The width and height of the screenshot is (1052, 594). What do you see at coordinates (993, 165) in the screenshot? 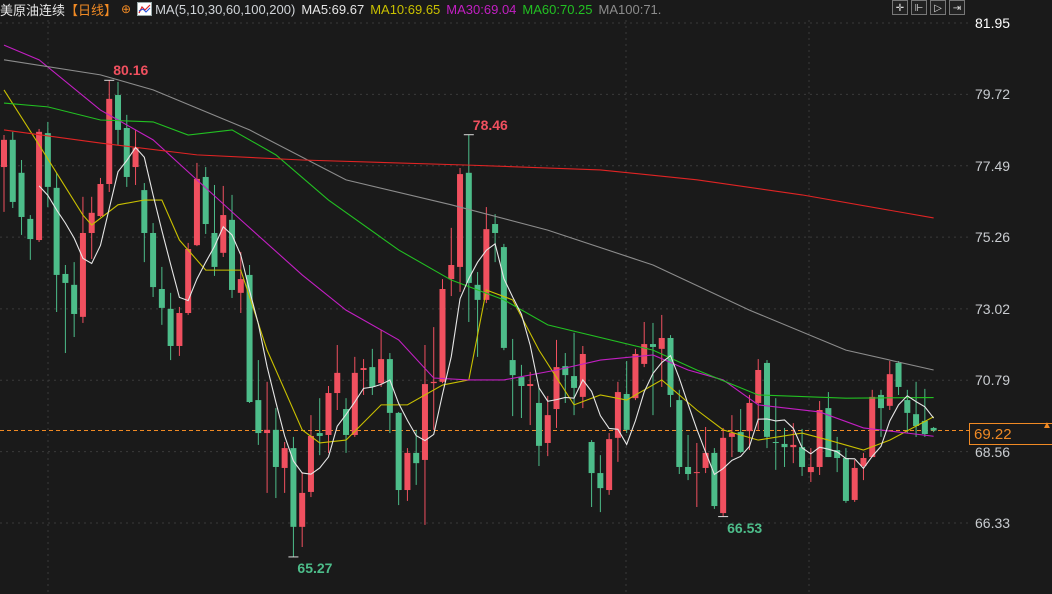
I see `y-tick-label: 77.49` at bounding box center [993, 165].